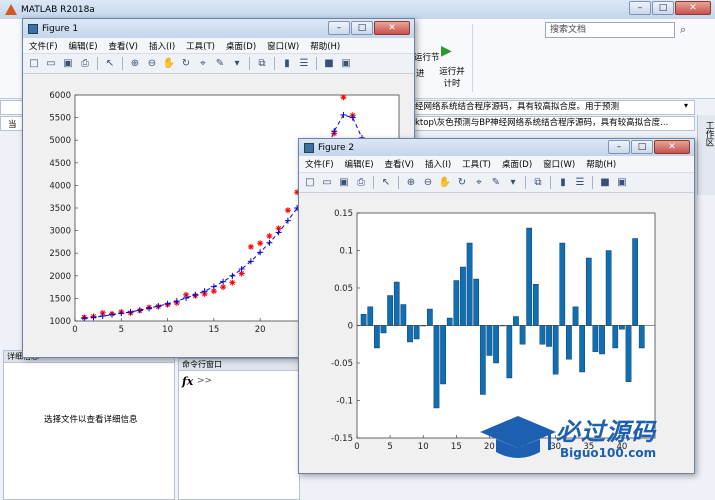  Describe the element at coordinates (663, 8) in the screenshot. I see `maximize-button: □` at that location.